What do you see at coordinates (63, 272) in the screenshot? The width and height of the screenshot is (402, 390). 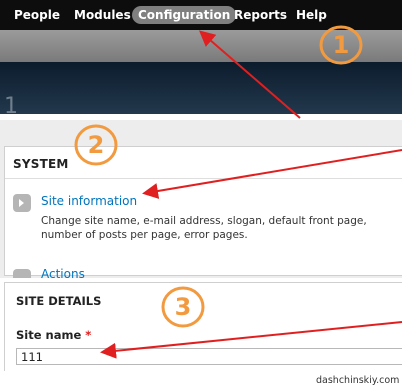 I see `actions-link: Actions` at bounding box center [63, 272].